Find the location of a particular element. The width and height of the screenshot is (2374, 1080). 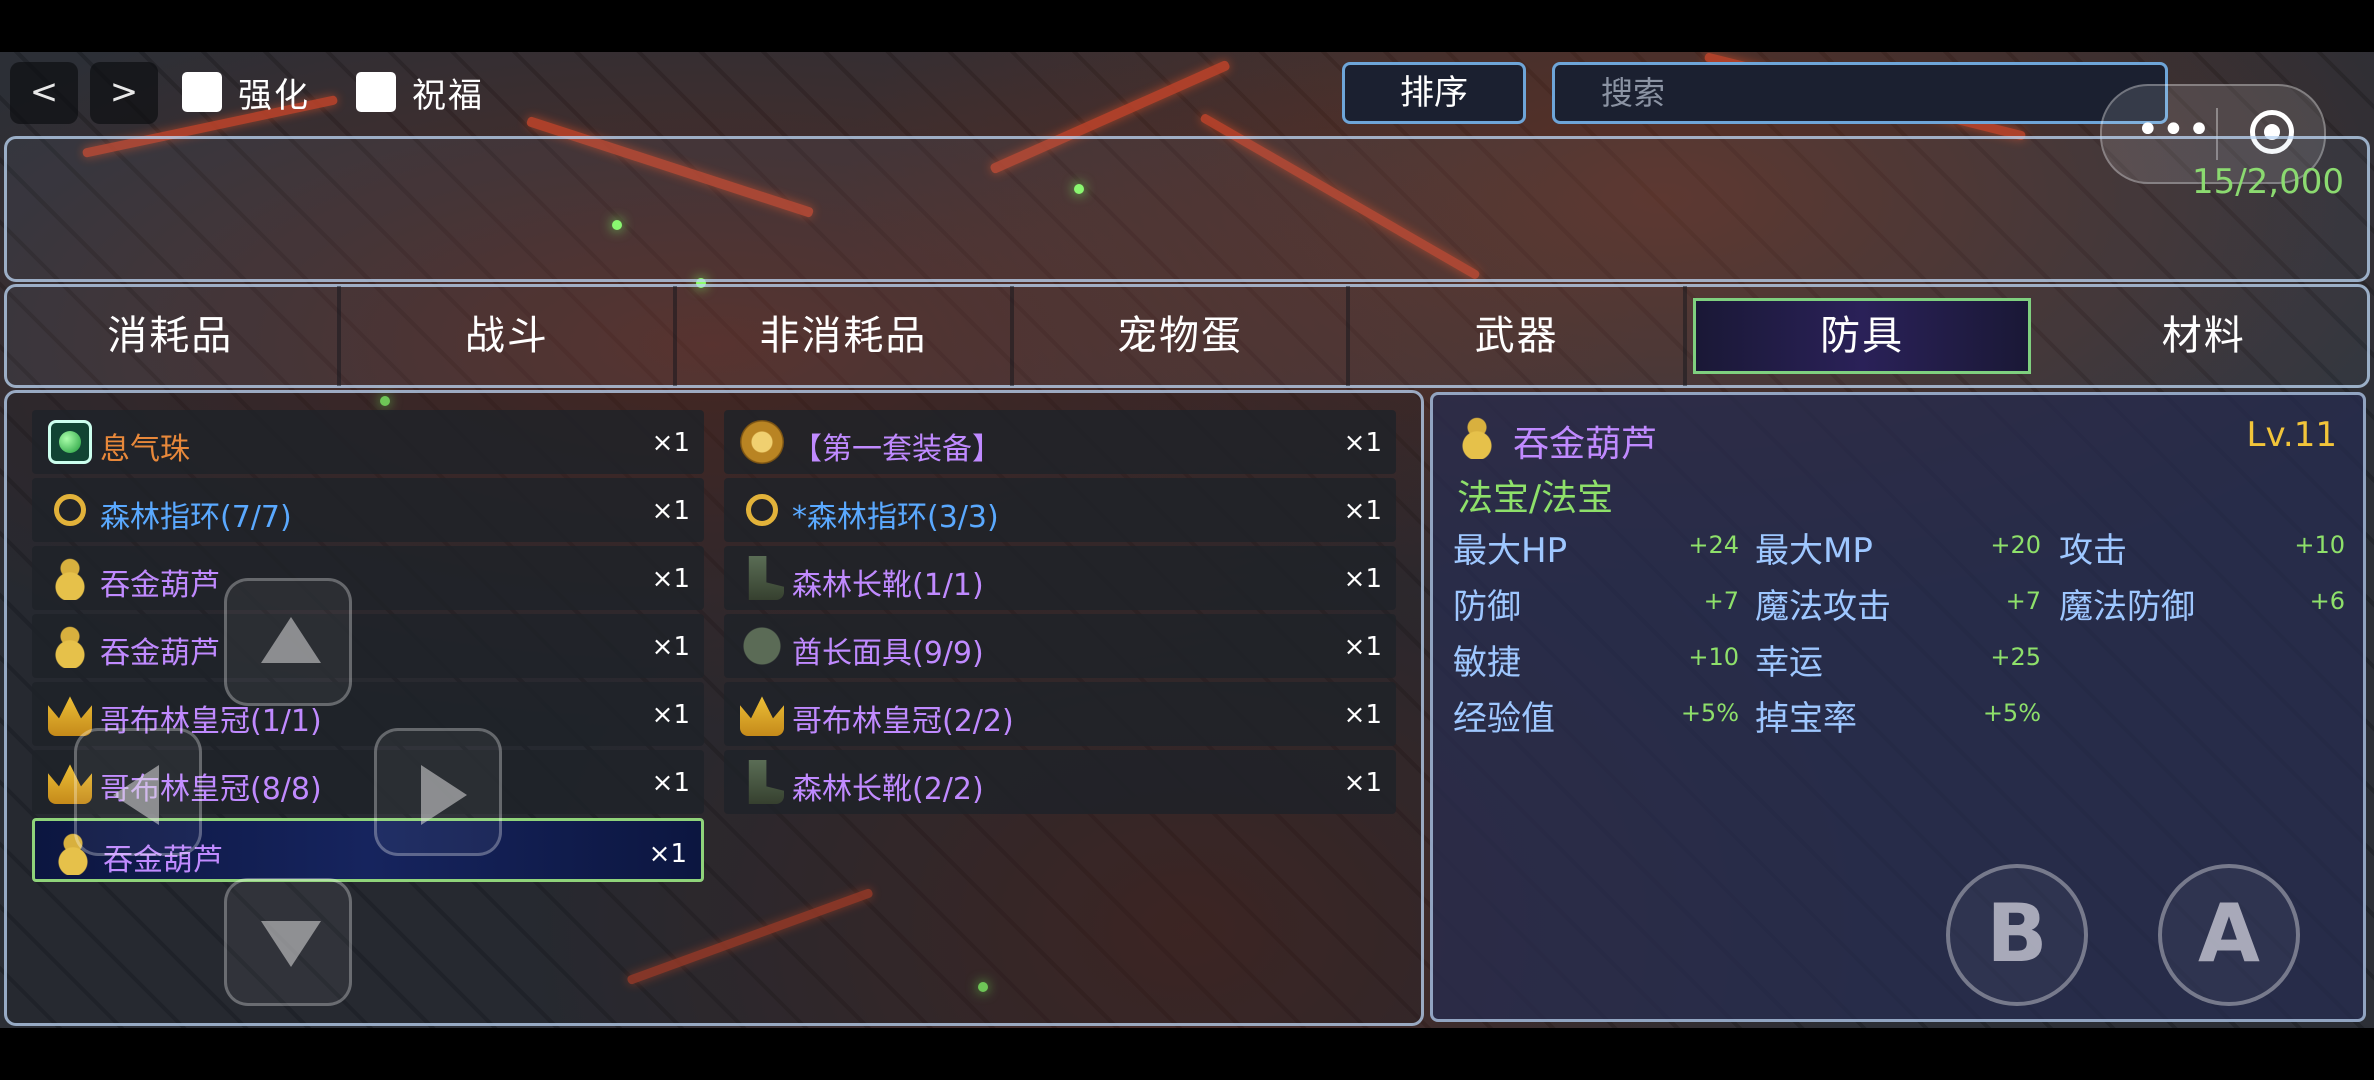

tab-materials: 材料 is located at coordinates (2203, 336).